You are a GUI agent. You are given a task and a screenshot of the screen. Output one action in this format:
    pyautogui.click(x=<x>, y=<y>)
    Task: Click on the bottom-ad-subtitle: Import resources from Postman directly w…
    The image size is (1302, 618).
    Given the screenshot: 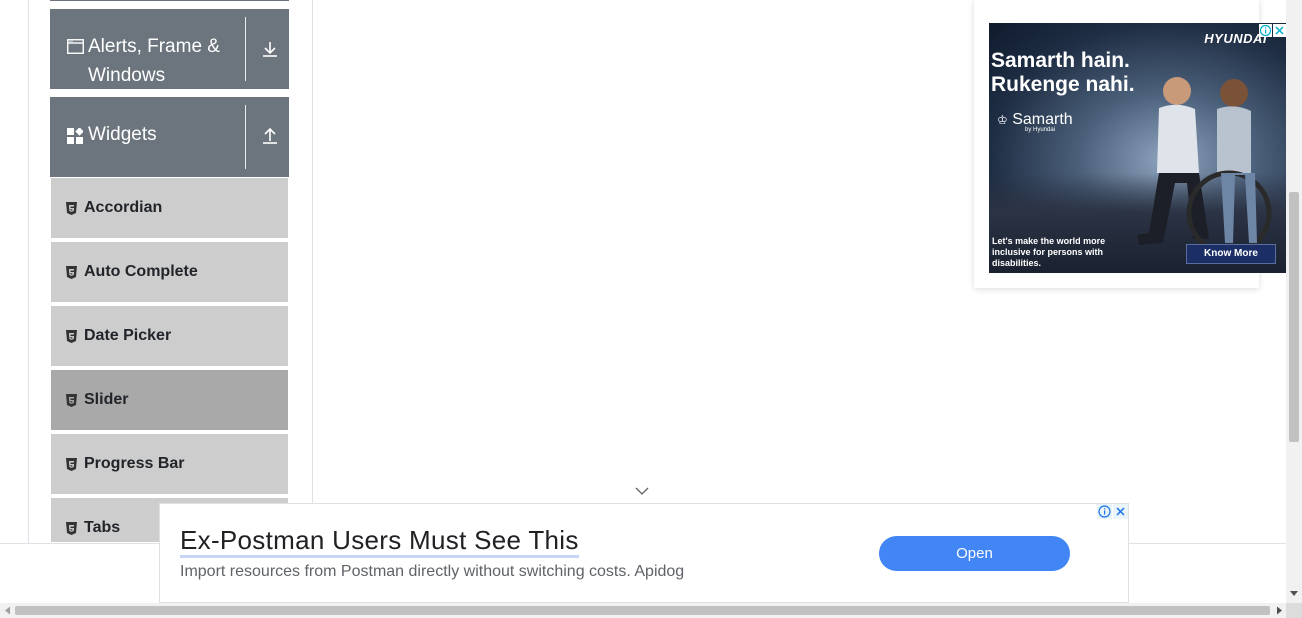 What is the action you would take?
    pyautogui.click(x=432, y=571)
    